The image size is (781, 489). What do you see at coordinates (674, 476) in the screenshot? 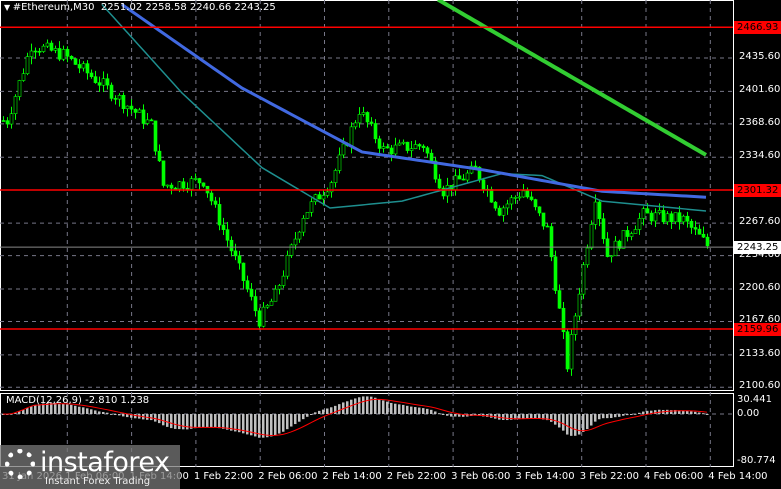
I see `time-tick: 4 Feb 06:00` at bounding box center [674, 476].